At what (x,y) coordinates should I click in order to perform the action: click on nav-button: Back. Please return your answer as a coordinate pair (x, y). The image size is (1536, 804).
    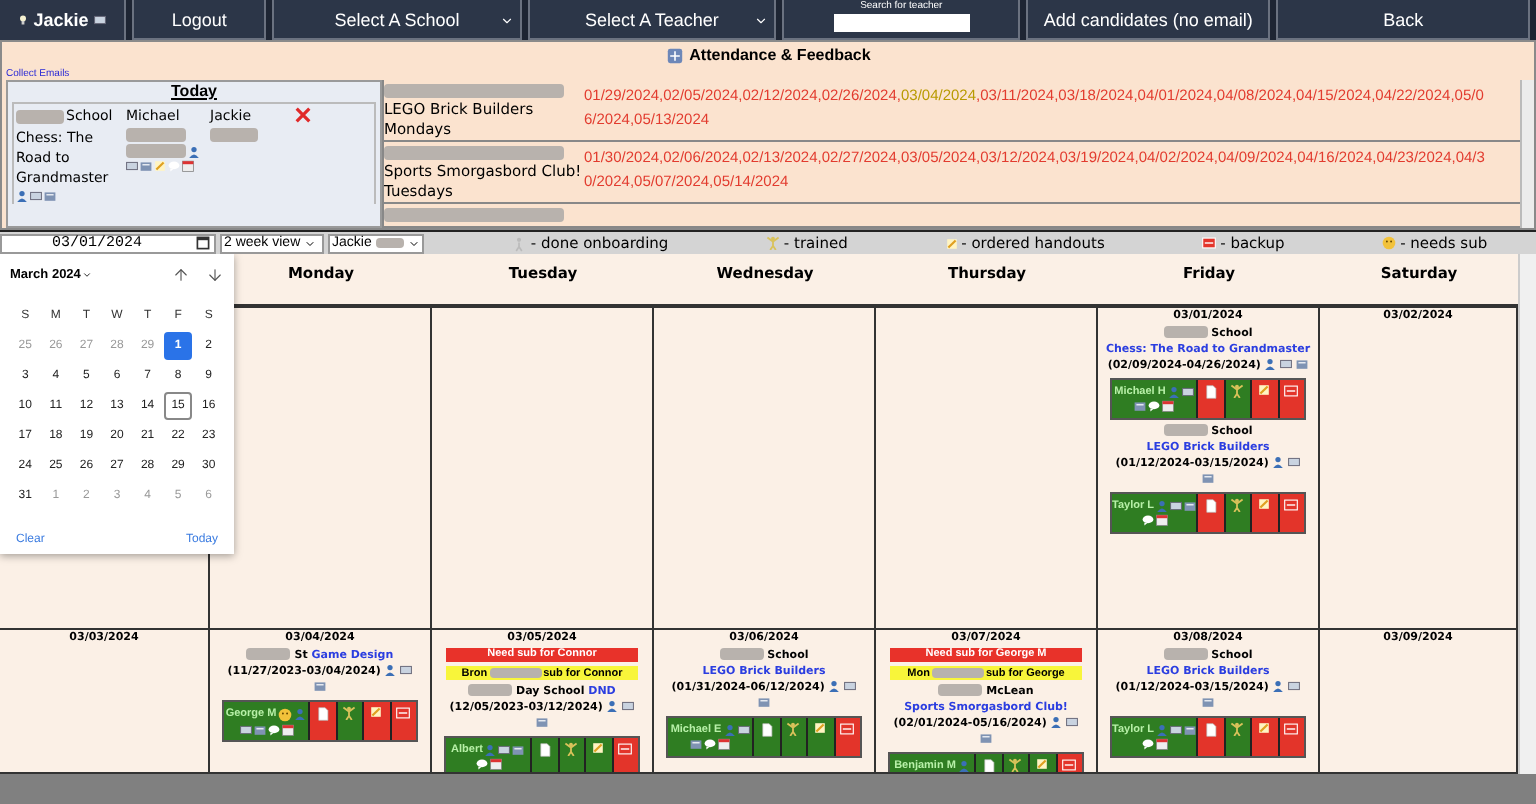
    Looking at the image, I should click on (1403, 20).